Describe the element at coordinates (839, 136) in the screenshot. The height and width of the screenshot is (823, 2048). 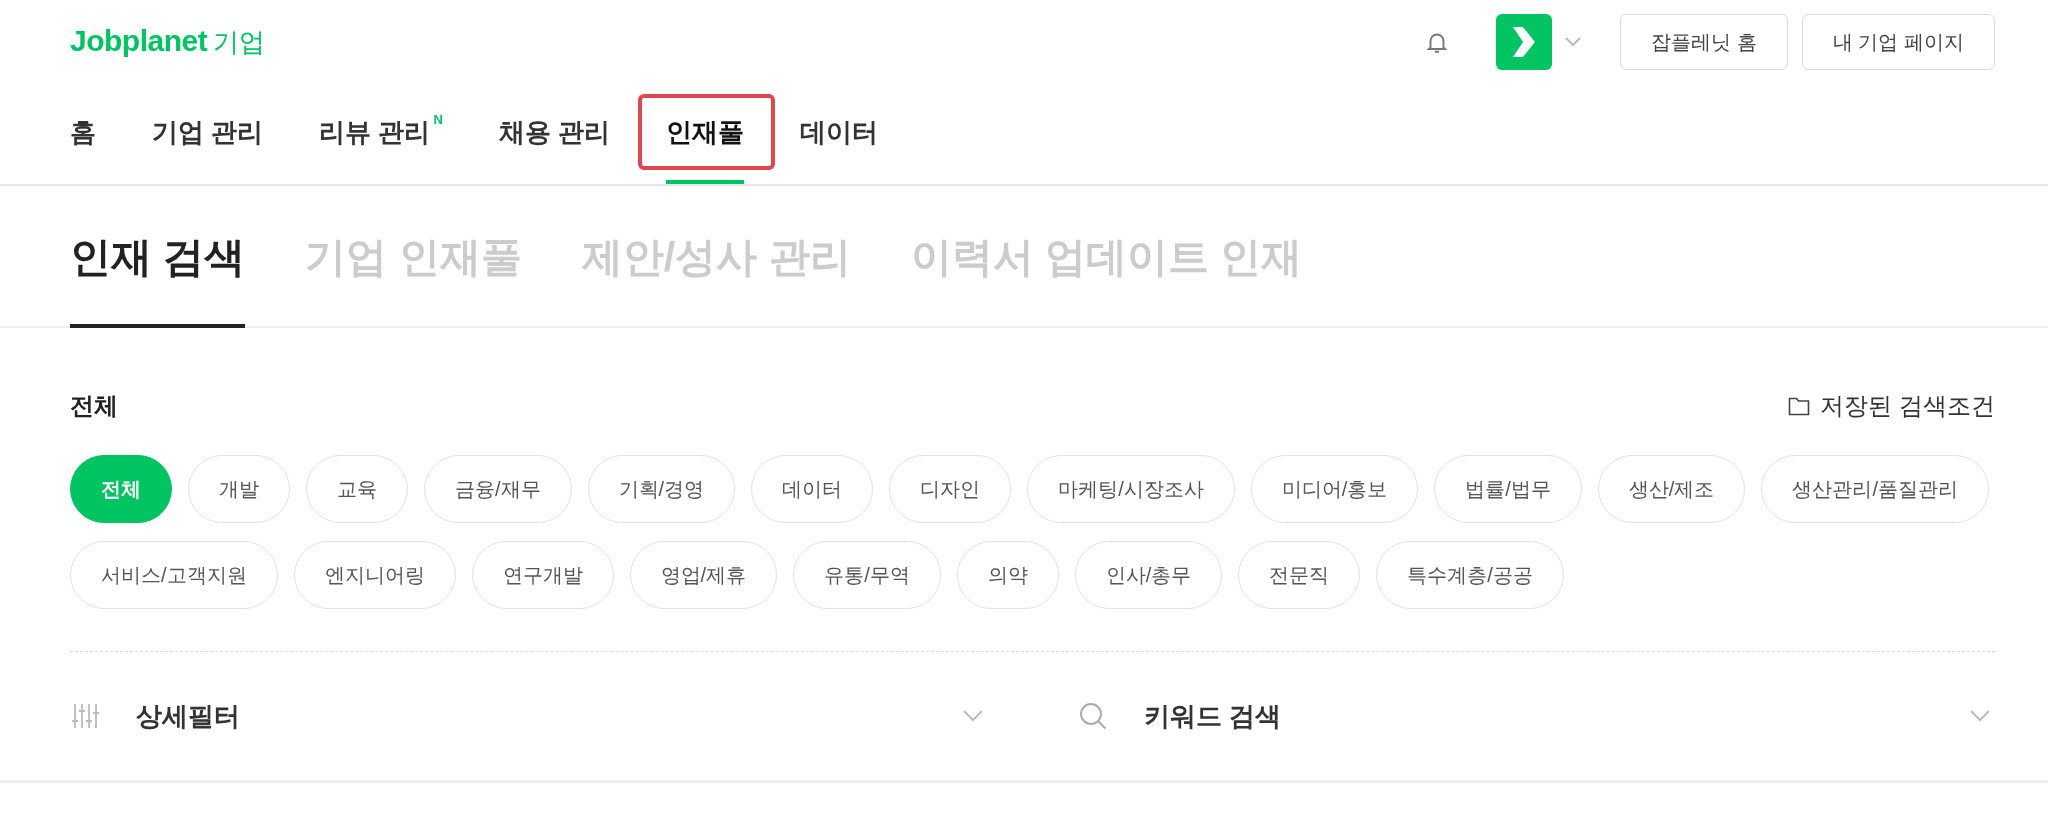
I see `nav-tab: 데이터` at that location.